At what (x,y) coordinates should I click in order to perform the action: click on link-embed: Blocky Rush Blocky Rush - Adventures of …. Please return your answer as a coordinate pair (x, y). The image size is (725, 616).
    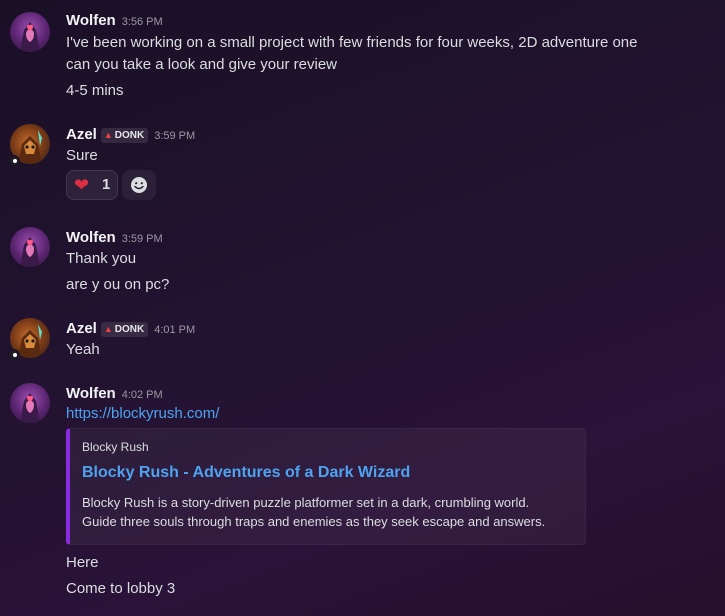
    Looking at the image, I should click on (326, 486).